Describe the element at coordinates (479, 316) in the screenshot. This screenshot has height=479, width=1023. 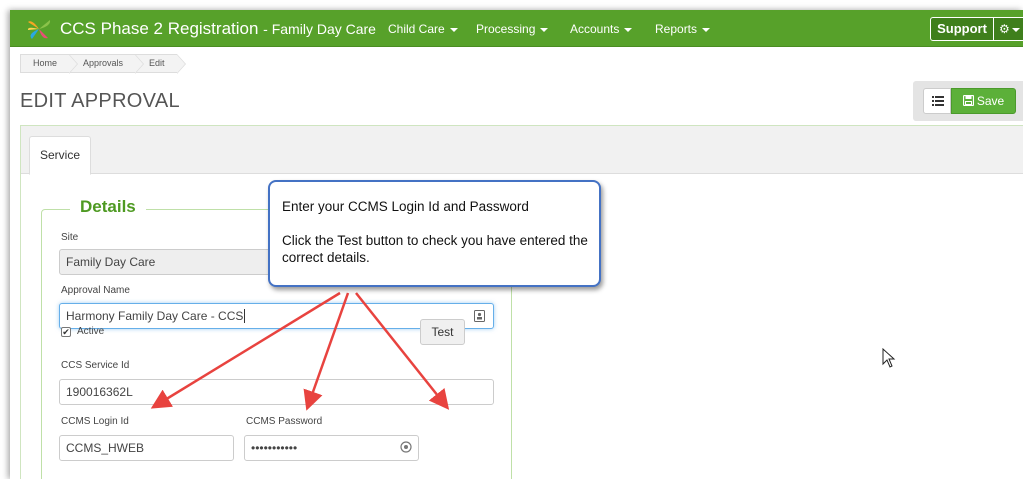
I see `contact-card-icon` at that location.